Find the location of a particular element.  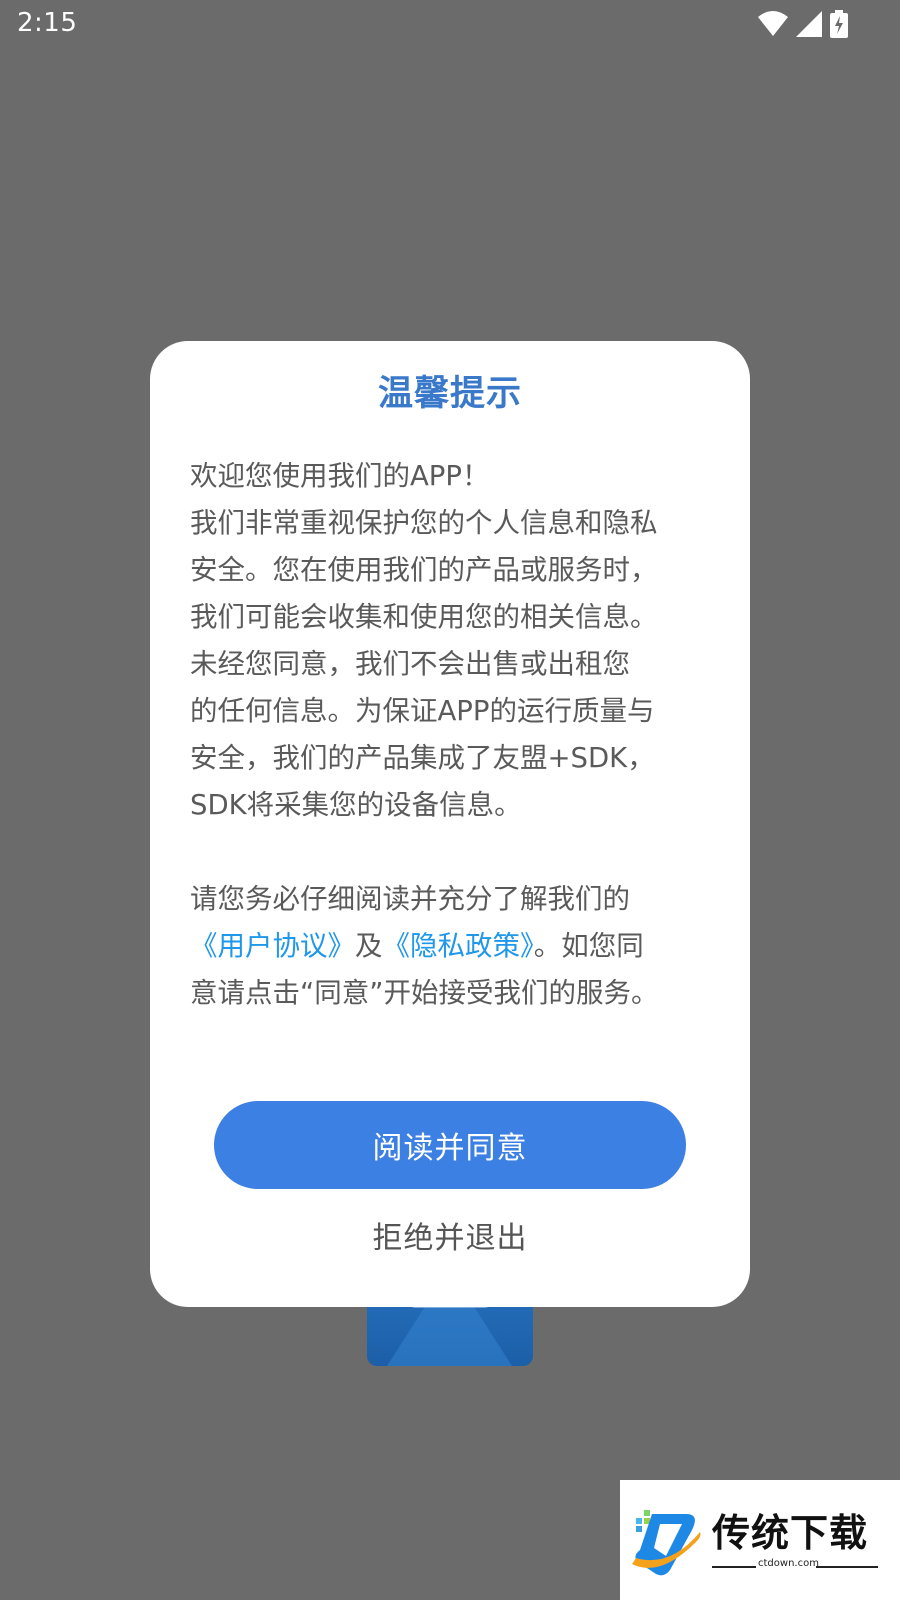

reject-button: 拒绝并退出 is located at coordinates (450, 1235).